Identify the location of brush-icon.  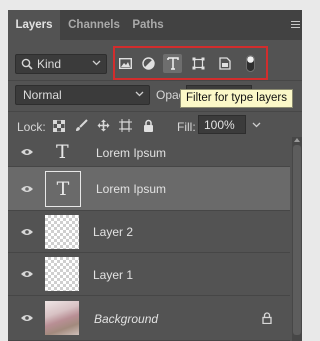
(82, 125).